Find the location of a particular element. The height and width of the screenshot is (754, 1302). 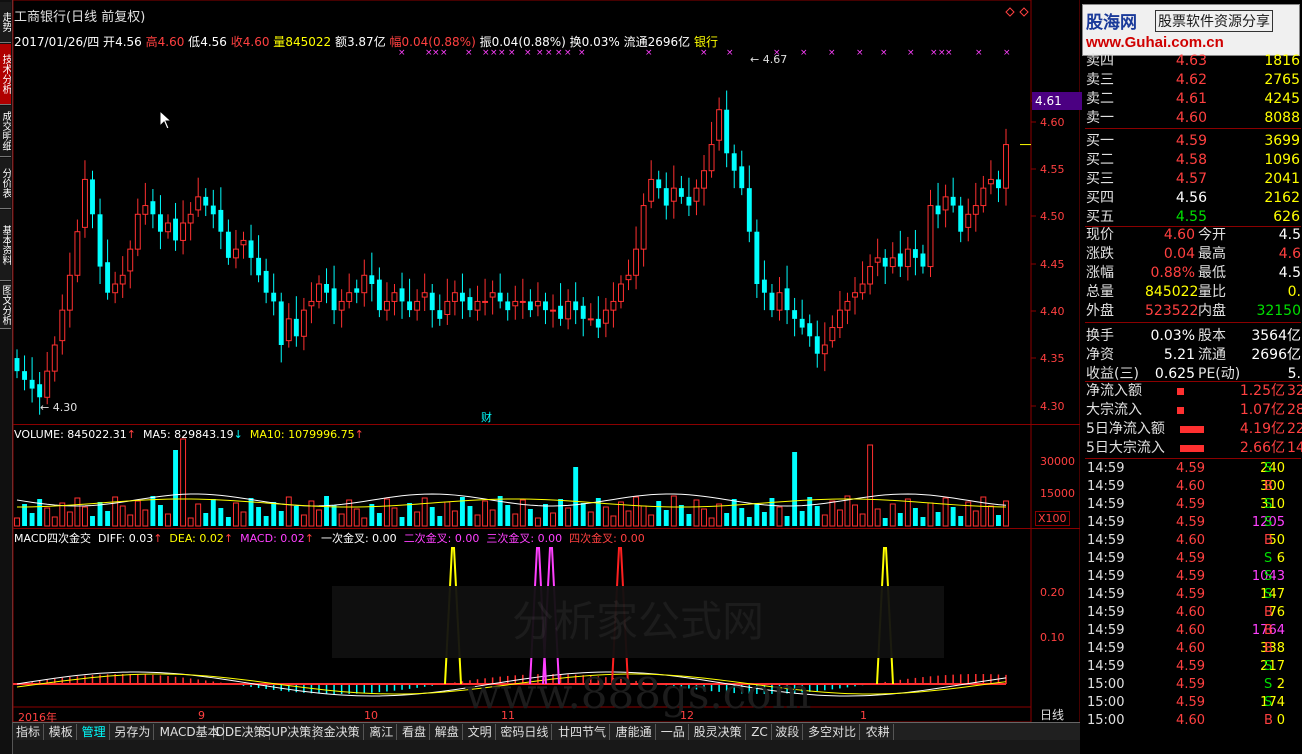

indicator-tab: 唐能通 is located at coordinates (634, 732).